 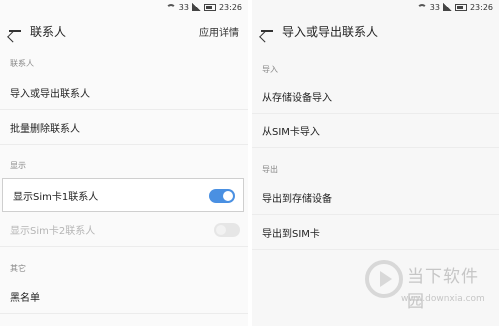 I want to click on section-other: 其它, so click(x=18, y=268).